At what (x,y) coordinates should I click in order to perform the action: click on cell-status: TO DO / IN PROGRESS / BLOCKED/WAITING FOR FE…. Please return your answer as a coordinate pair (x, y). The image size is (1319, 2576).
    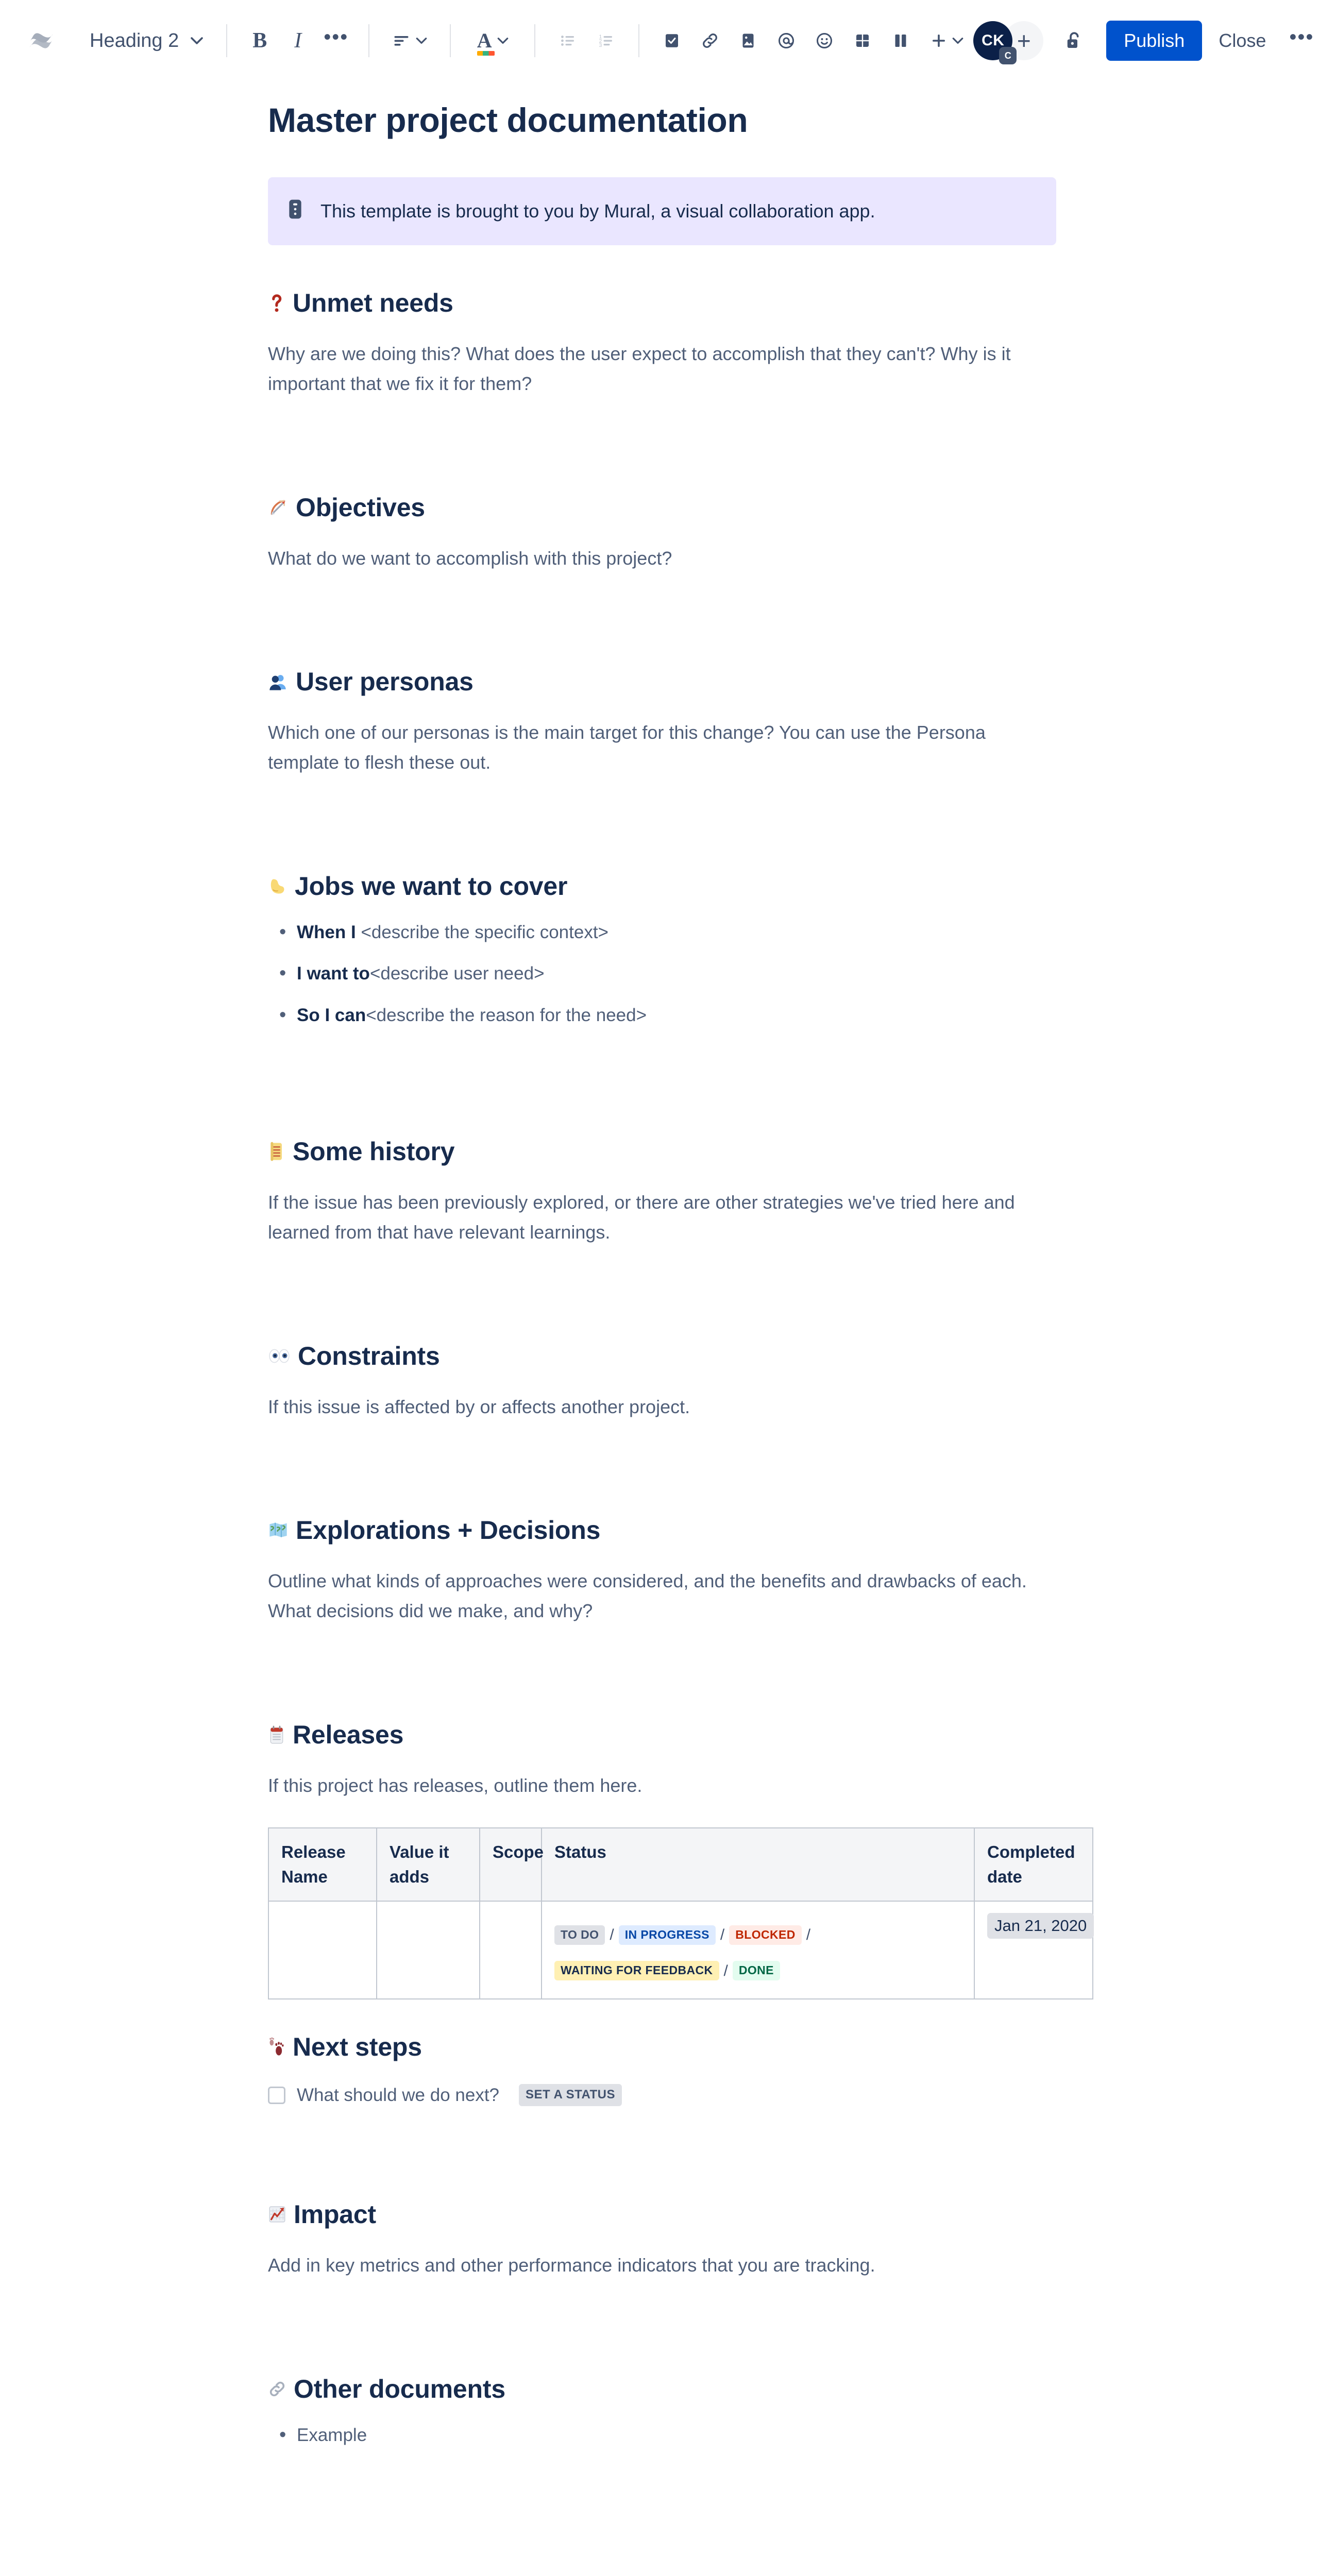
    Looking at the image, I should click on (758, 1950).